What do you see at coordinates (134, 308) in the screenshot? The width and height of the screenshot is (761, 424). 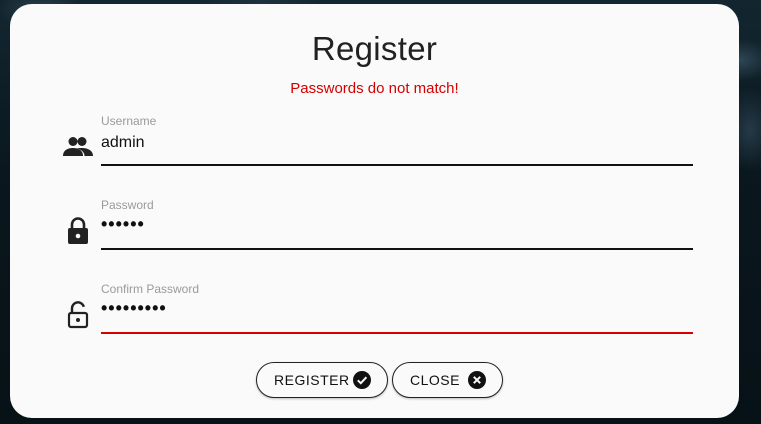 I see `confirm-password-input: •••••••••` at bounding box center [134, 308].